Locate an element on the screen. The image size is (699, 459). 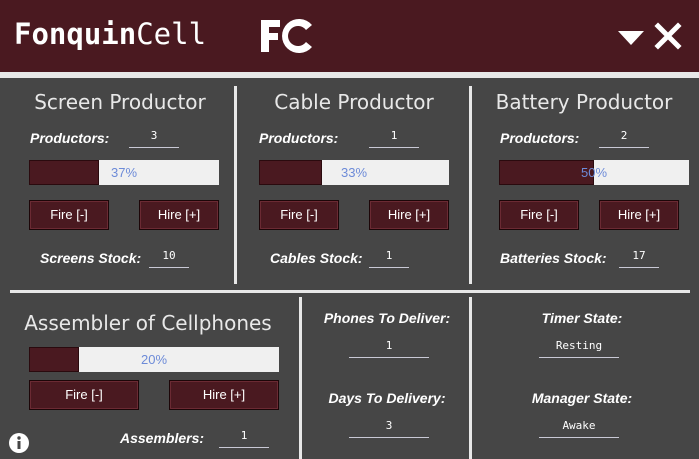
timer-state-label: Timer State: is located at coordinates (582, 318).